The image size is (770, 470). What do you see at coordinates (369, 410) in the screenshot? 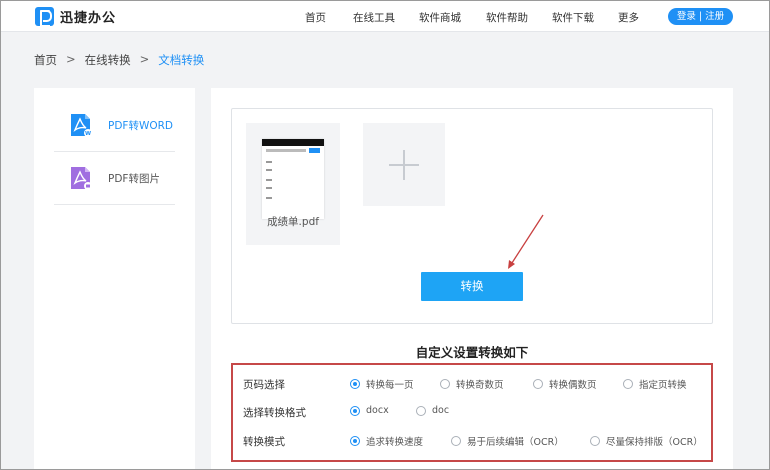
I see `option-format-docx: docx` at bounding box center [369, 410].